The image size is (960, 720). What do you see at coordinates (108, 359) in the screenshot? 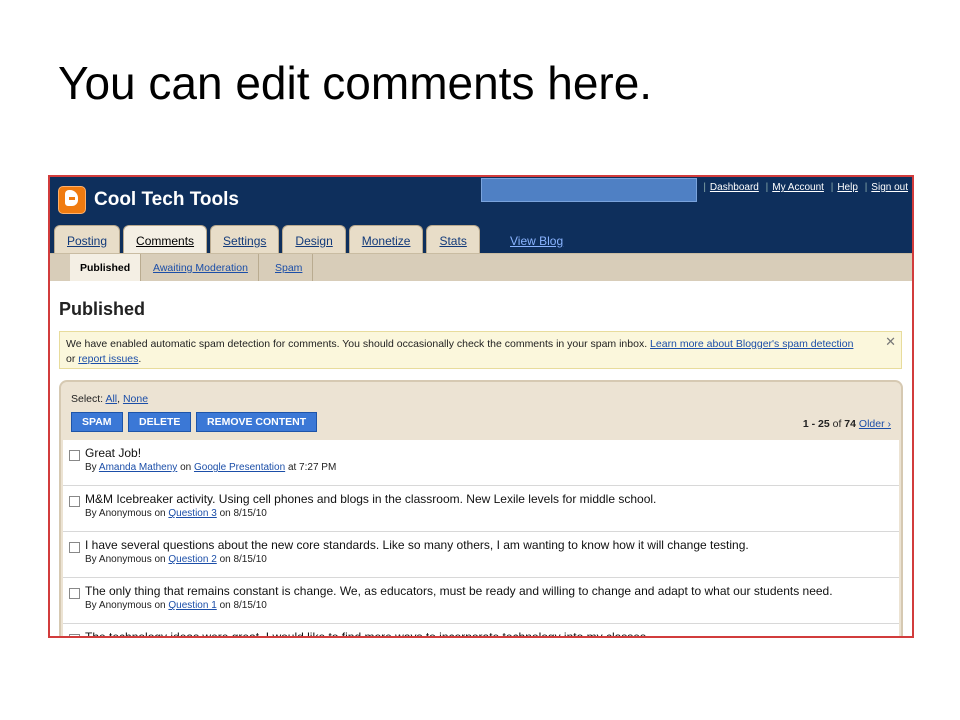
I see `report-issues-link: report issues` at bounding box center [108, 359].